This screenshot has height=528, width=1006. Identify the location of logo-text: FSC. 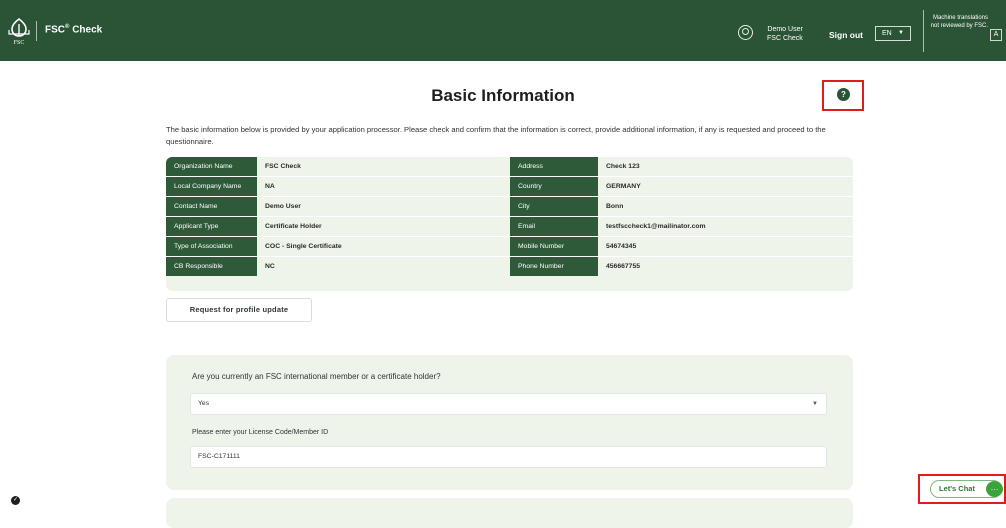
(19, 43).